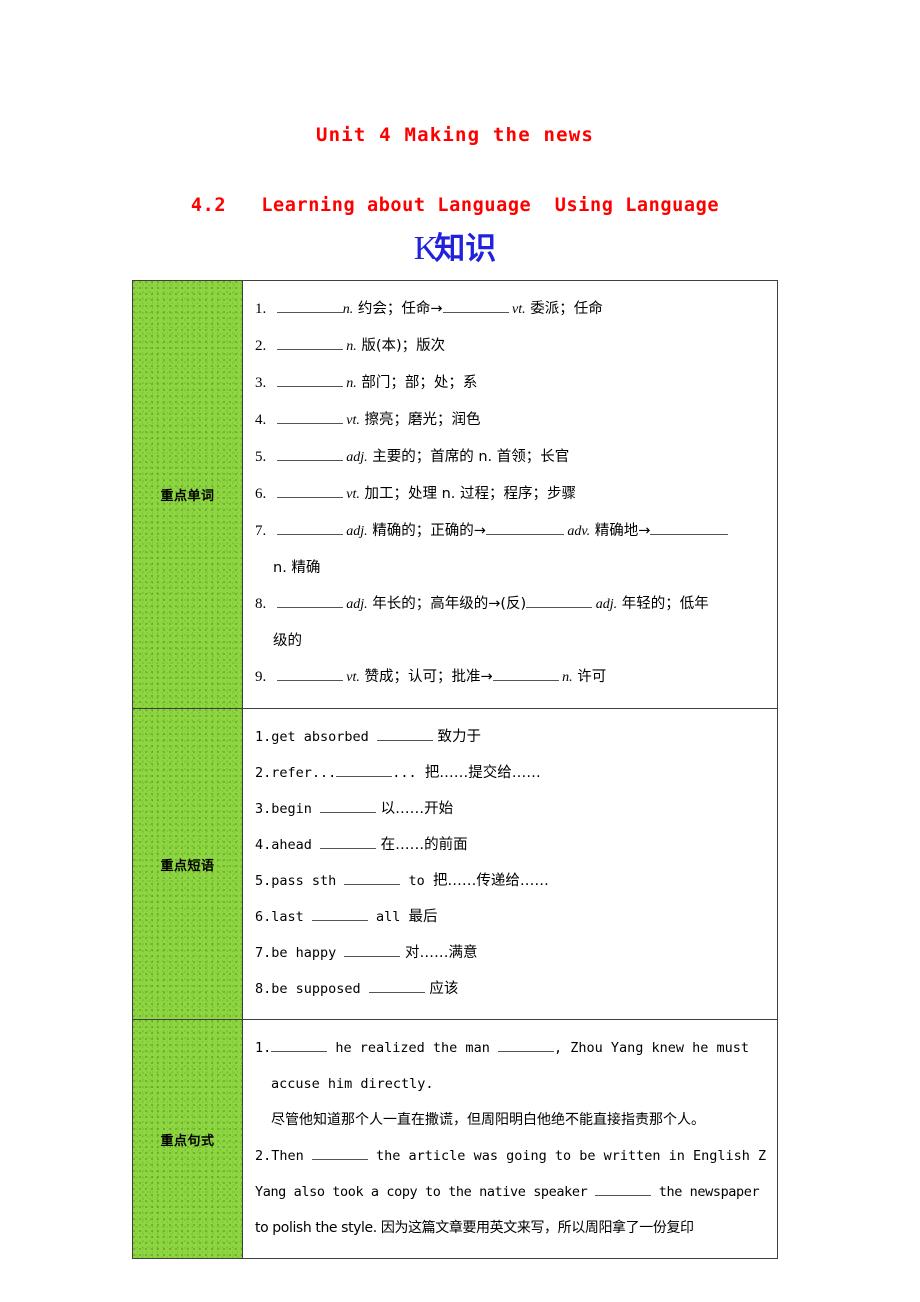 The image size is (920, 1302). Describe the element at coordinates (425, 248) in the screenshot. I see `k-letter: K` at that location.